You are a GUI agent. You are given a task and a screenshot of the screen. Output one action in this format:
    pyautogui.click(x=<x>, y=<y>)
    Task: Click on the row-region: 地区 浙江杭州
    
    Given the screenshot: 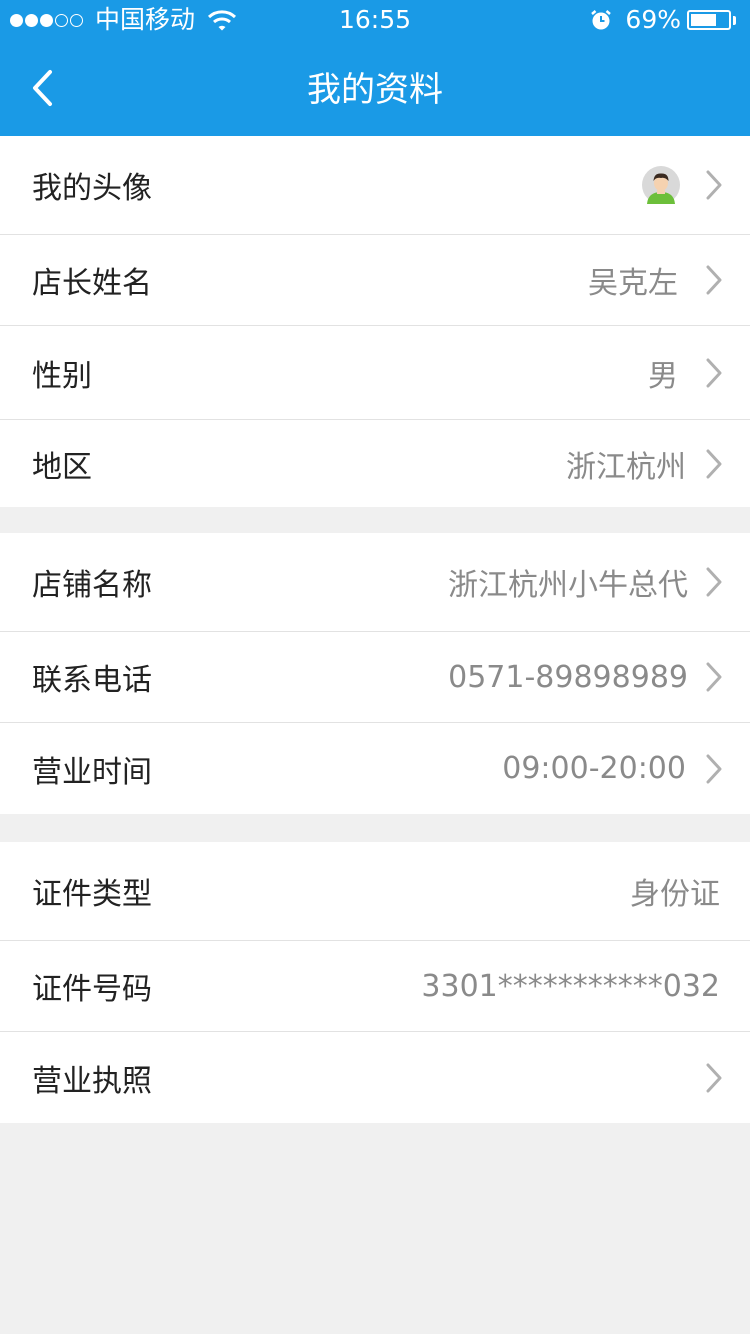 What is the action you would take?
    pyautogui.click(x=375, y=463)
    